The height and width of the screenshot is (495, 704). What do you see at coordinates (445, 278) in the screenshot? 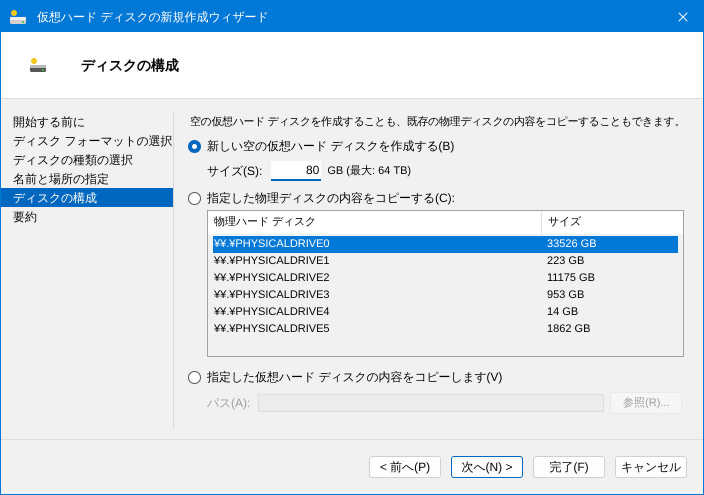
I see `disk-row: ¥¥.¥PHYSICALDRIVE2 11175 GB` at bounding box center [445, 278].